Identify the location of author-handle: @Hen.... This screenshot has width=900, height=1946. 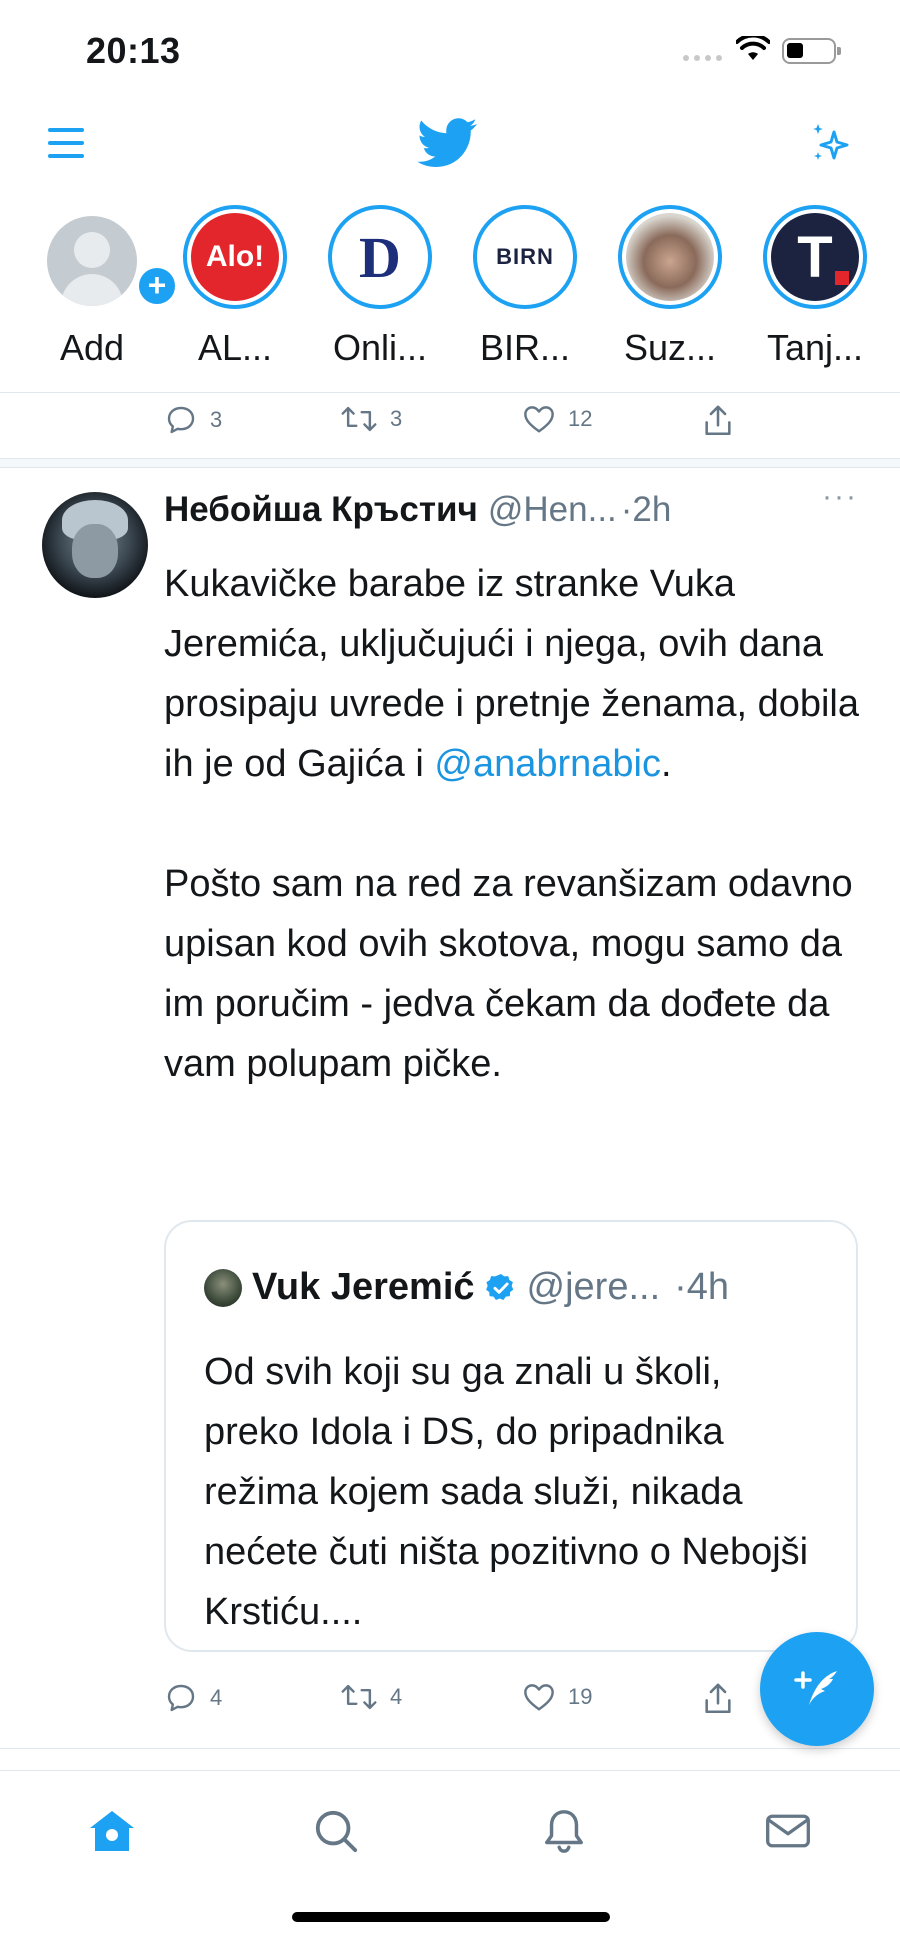
(552, 509).